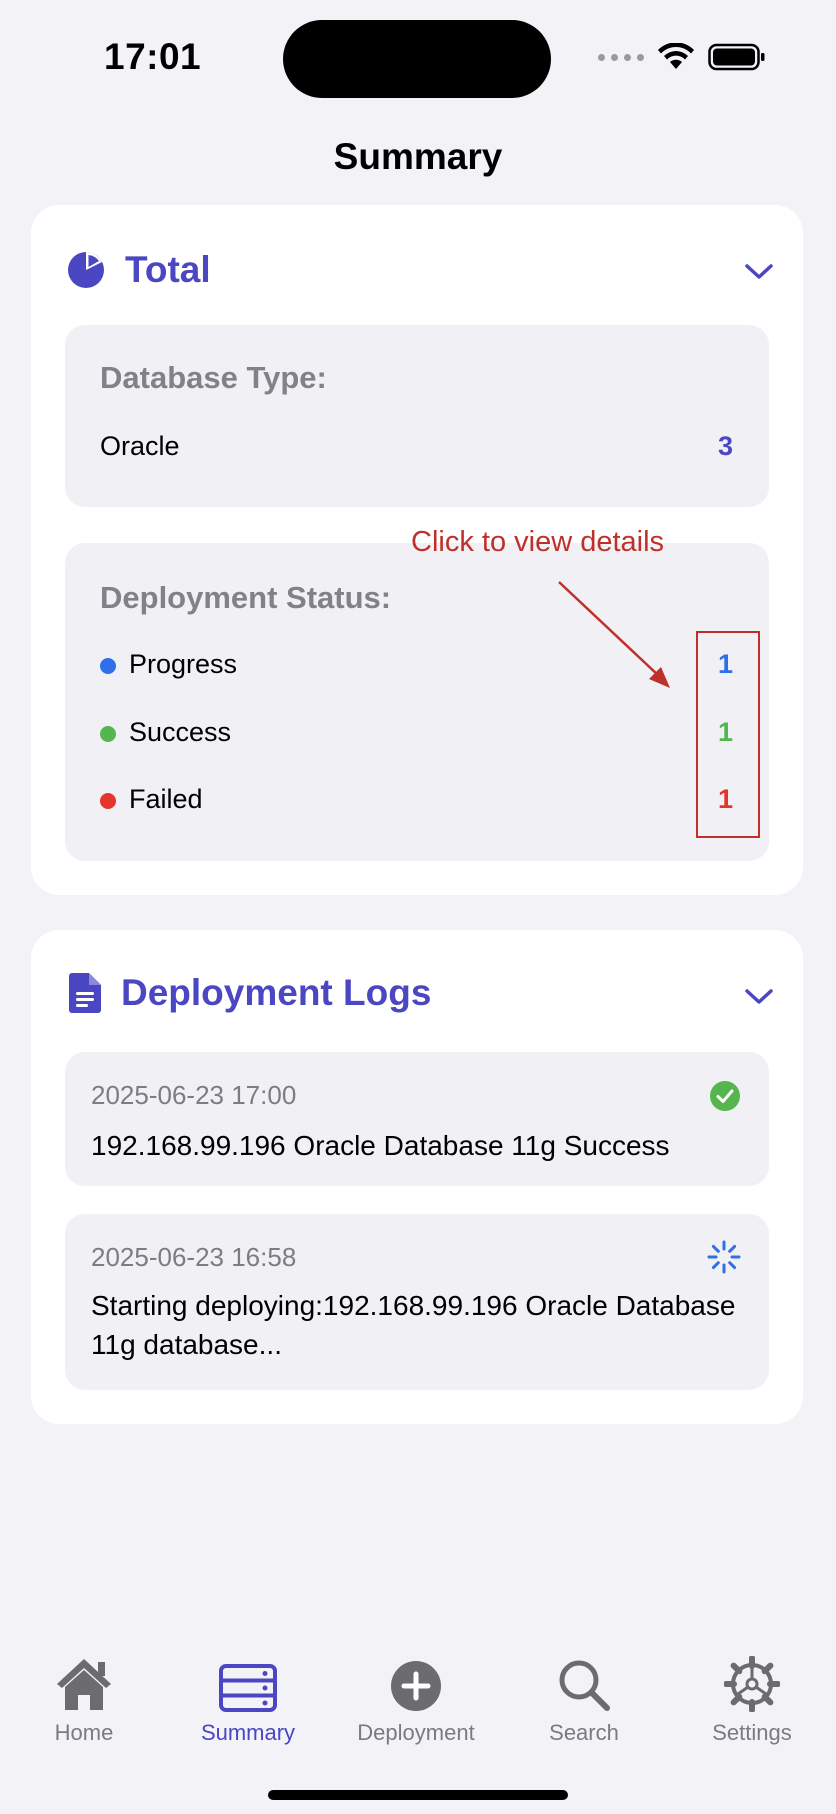  I want to click on success-check-icon, so click(725, 1096).